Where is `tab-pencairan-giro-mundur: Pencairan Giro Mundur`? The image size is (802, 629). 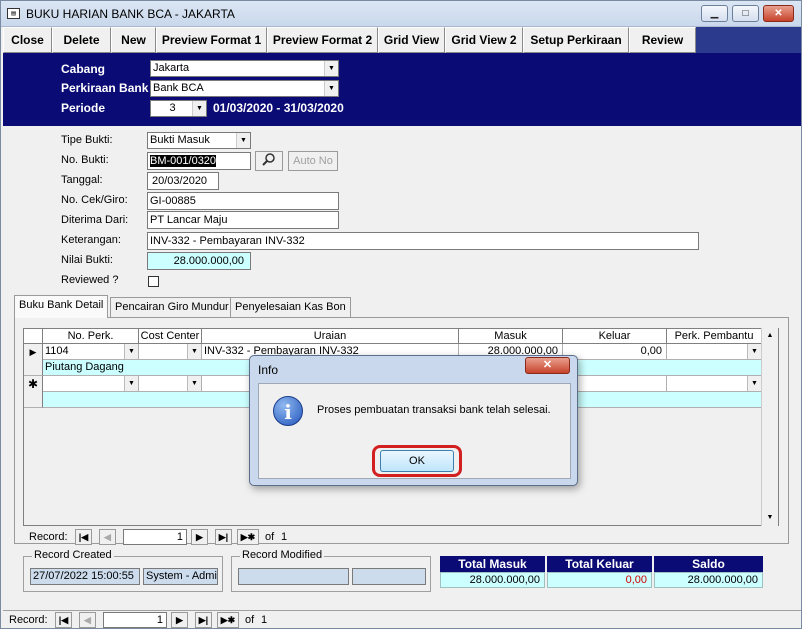 tab-pencairan-giro-mundur: Pencairan Giro Mundur is located at coordinates (172, 307).